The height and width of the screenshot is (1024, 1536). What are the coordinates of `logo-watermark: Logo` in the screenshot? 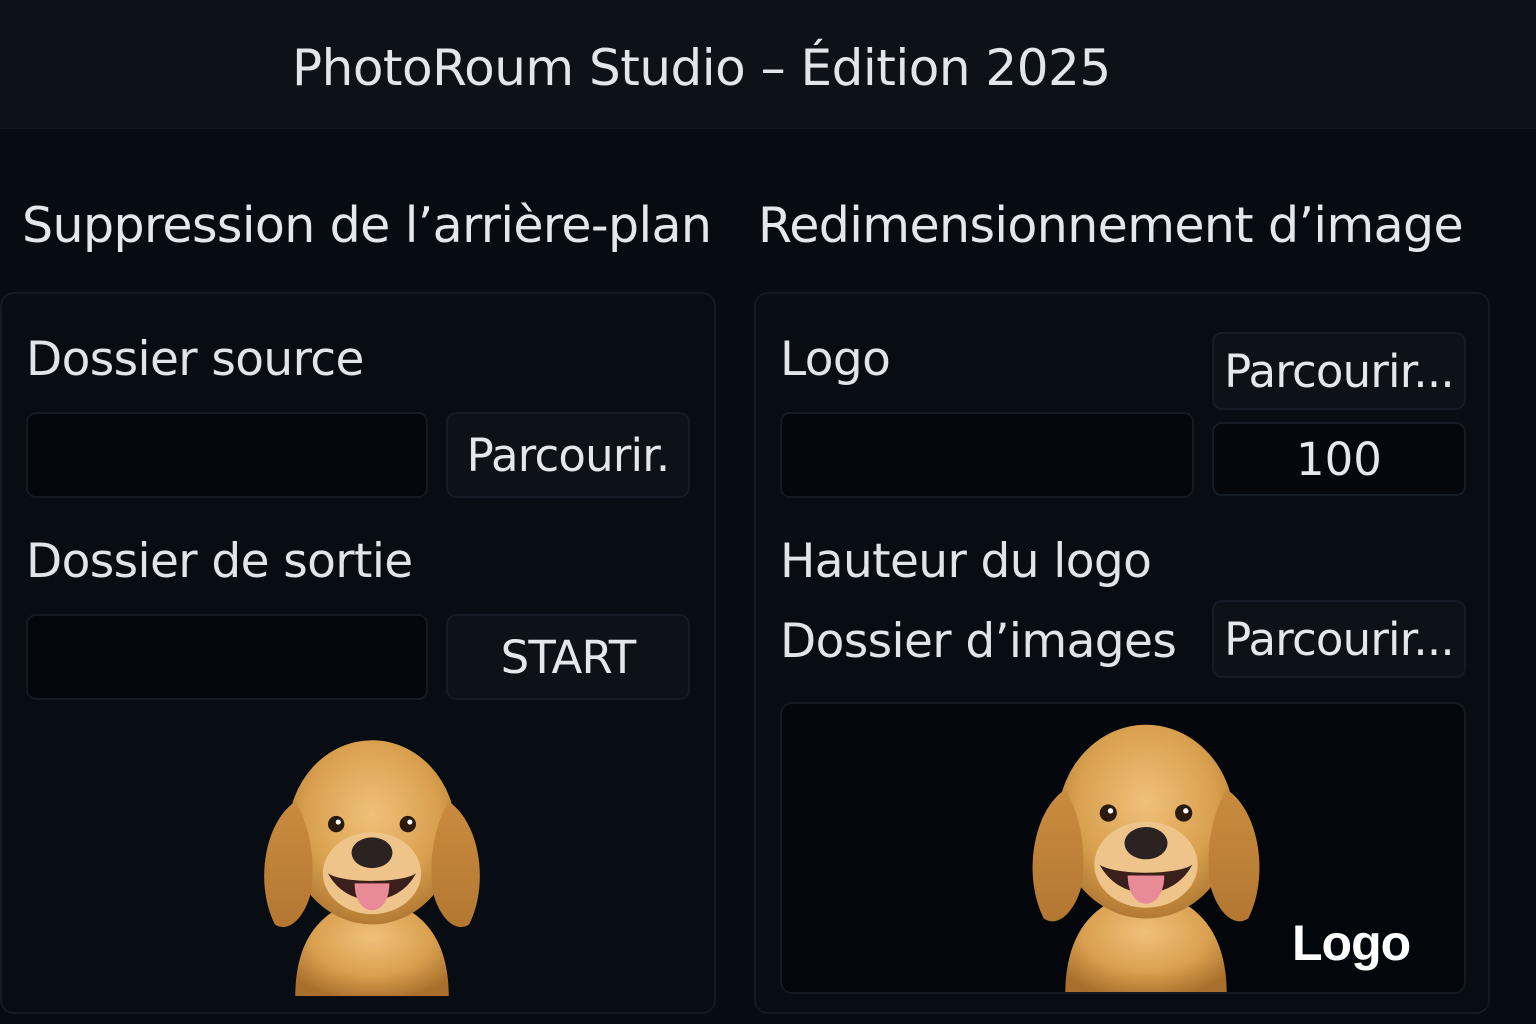 It's located at (1351, 943).